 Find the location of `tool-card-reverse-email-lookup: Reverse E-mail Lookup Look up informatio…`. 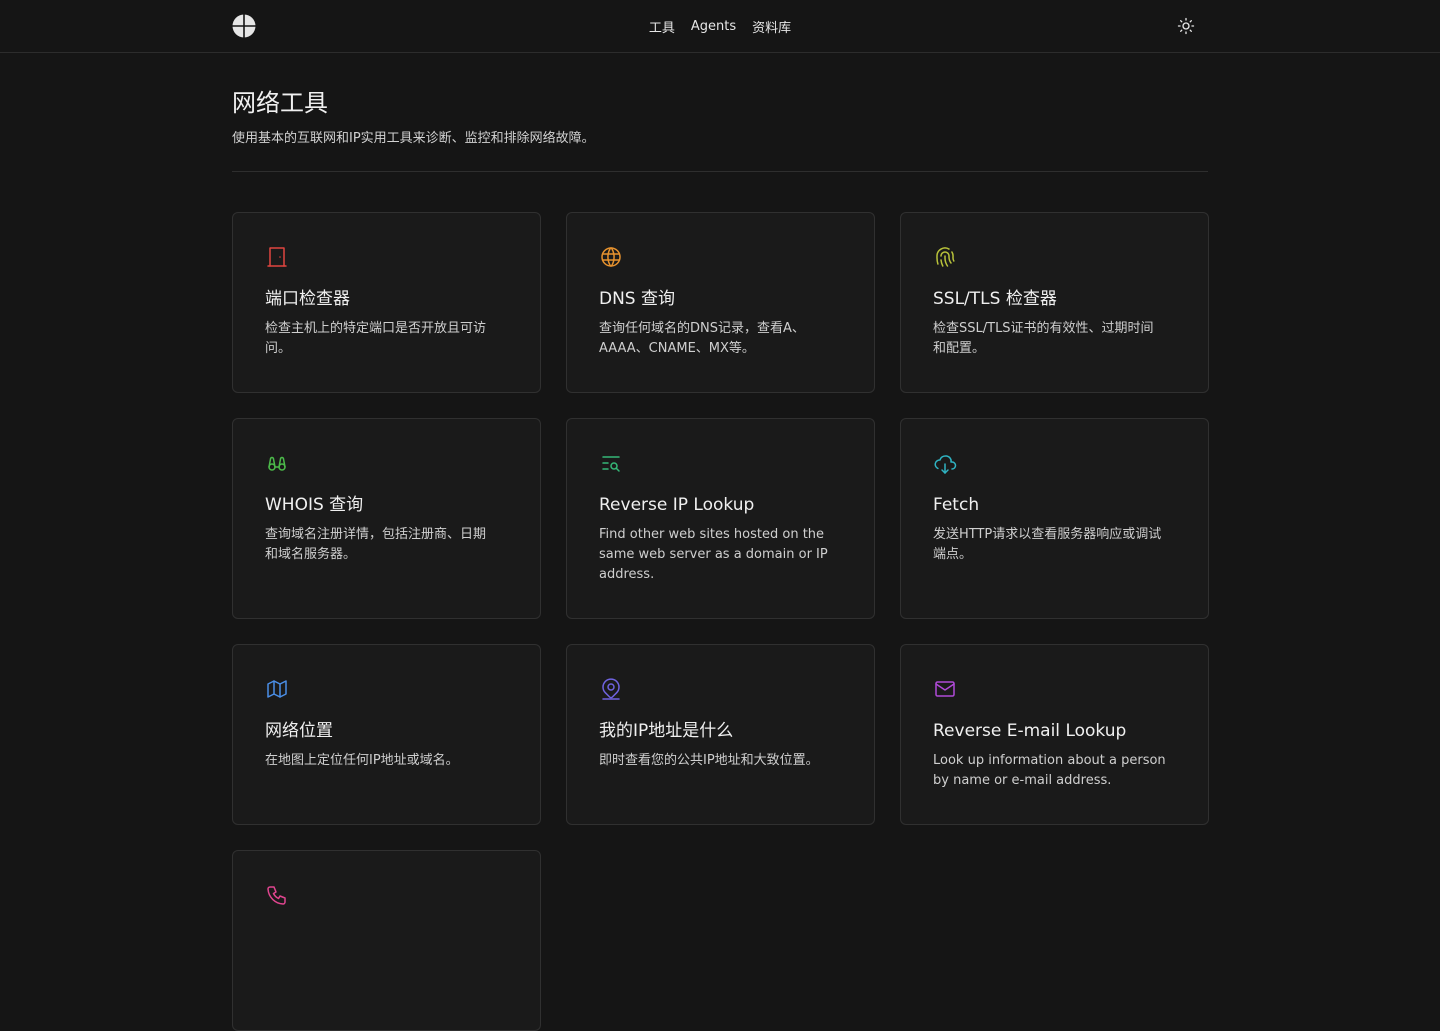

tool-card-reverse-email-lookup: Reverse E-mail Lookup Look up informatio… is located at coordinates (1054, 734).